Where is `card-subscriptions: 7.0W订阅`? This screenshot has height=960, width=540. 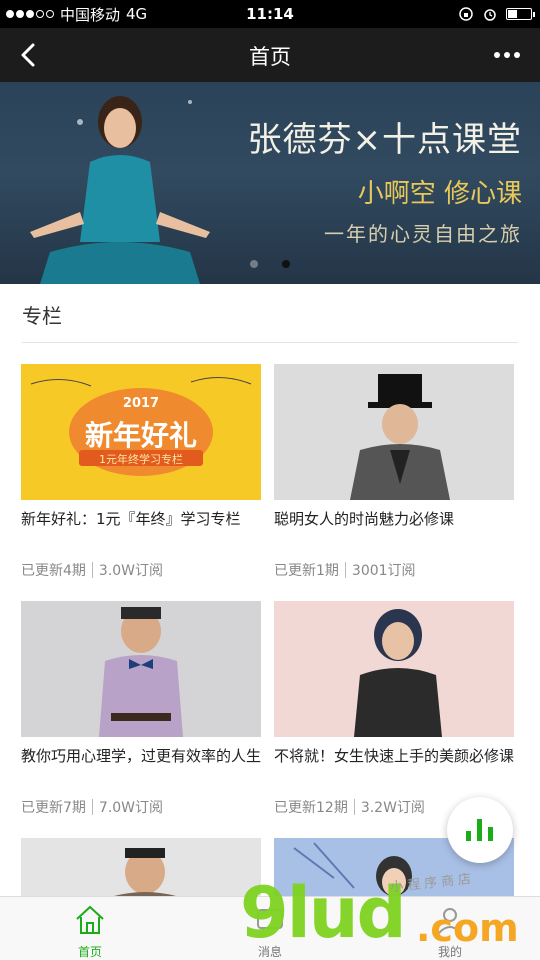
card-subscriptions: 7.0W订阅 is located at coordinates (131, 808).